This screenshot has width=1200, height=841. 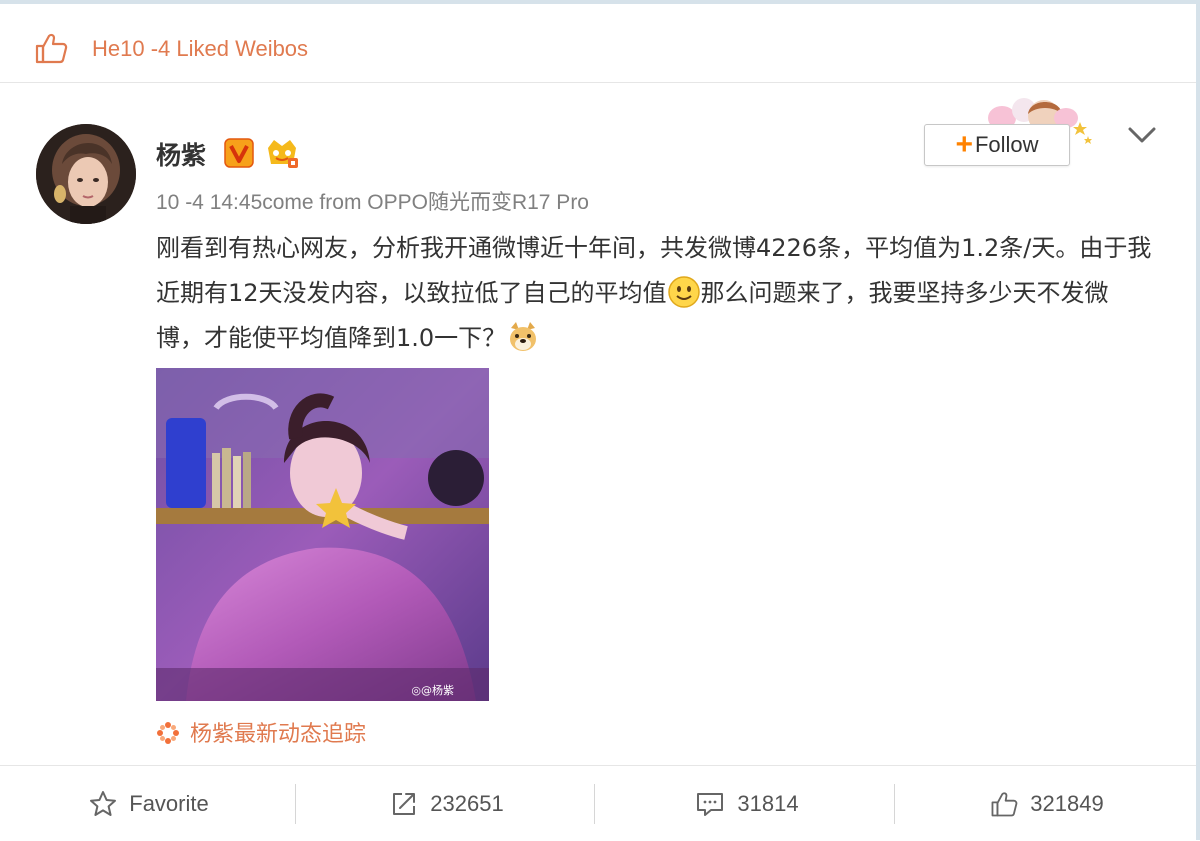 What do you see at coordinates (710, 804) in the screenshot?
I see `comment-icon` at bounding box center [710, 804].